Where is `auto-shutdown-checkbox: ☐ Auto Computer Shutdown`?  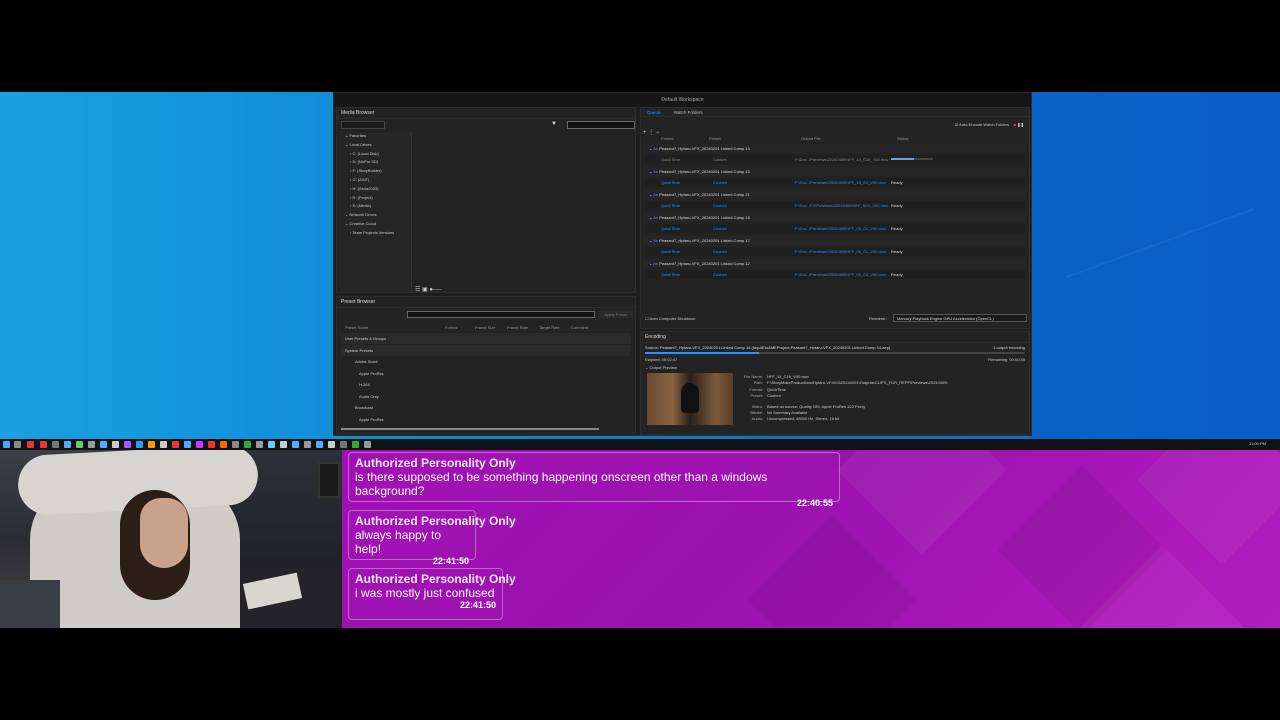
auto-shutdown-checkbox: ☐ Auto Computer Shutdown is located at coordinates (670, 318).